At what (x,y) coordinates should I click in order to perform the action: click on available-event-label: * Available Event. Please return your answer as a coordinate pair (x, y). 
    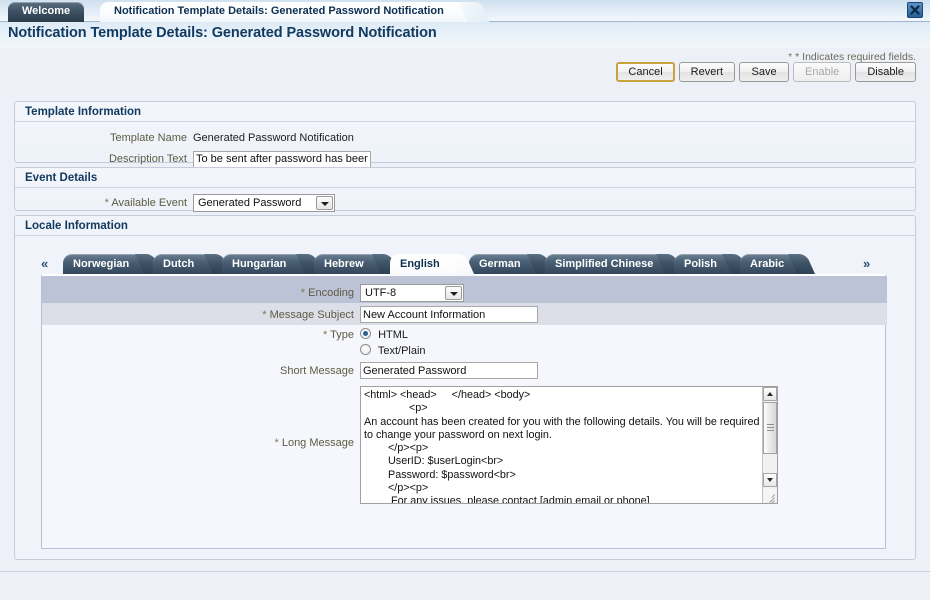
    Looking at the image, I should click on (104, 203).